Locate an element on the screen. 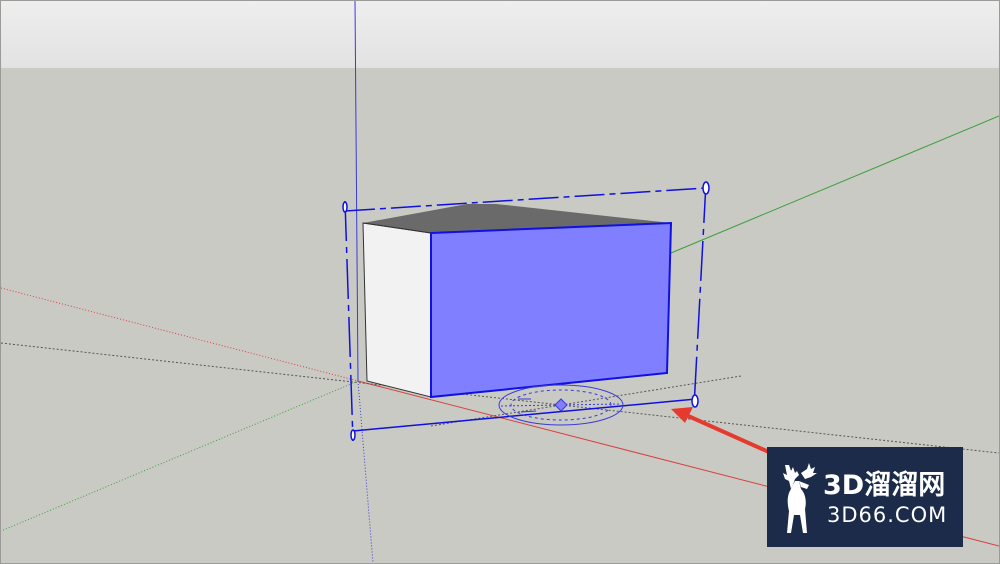  green-axis-positive is located at coordinates (834, 184).